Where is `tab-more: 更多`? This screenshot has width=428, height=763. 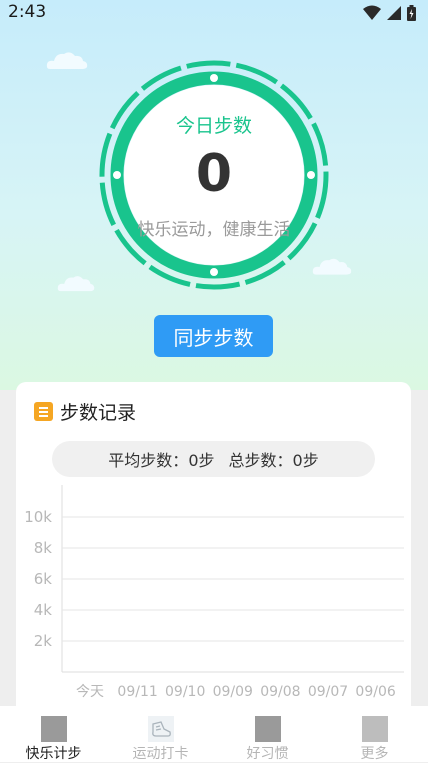 tab-more: 更多 is located at coordinates (374, 734).